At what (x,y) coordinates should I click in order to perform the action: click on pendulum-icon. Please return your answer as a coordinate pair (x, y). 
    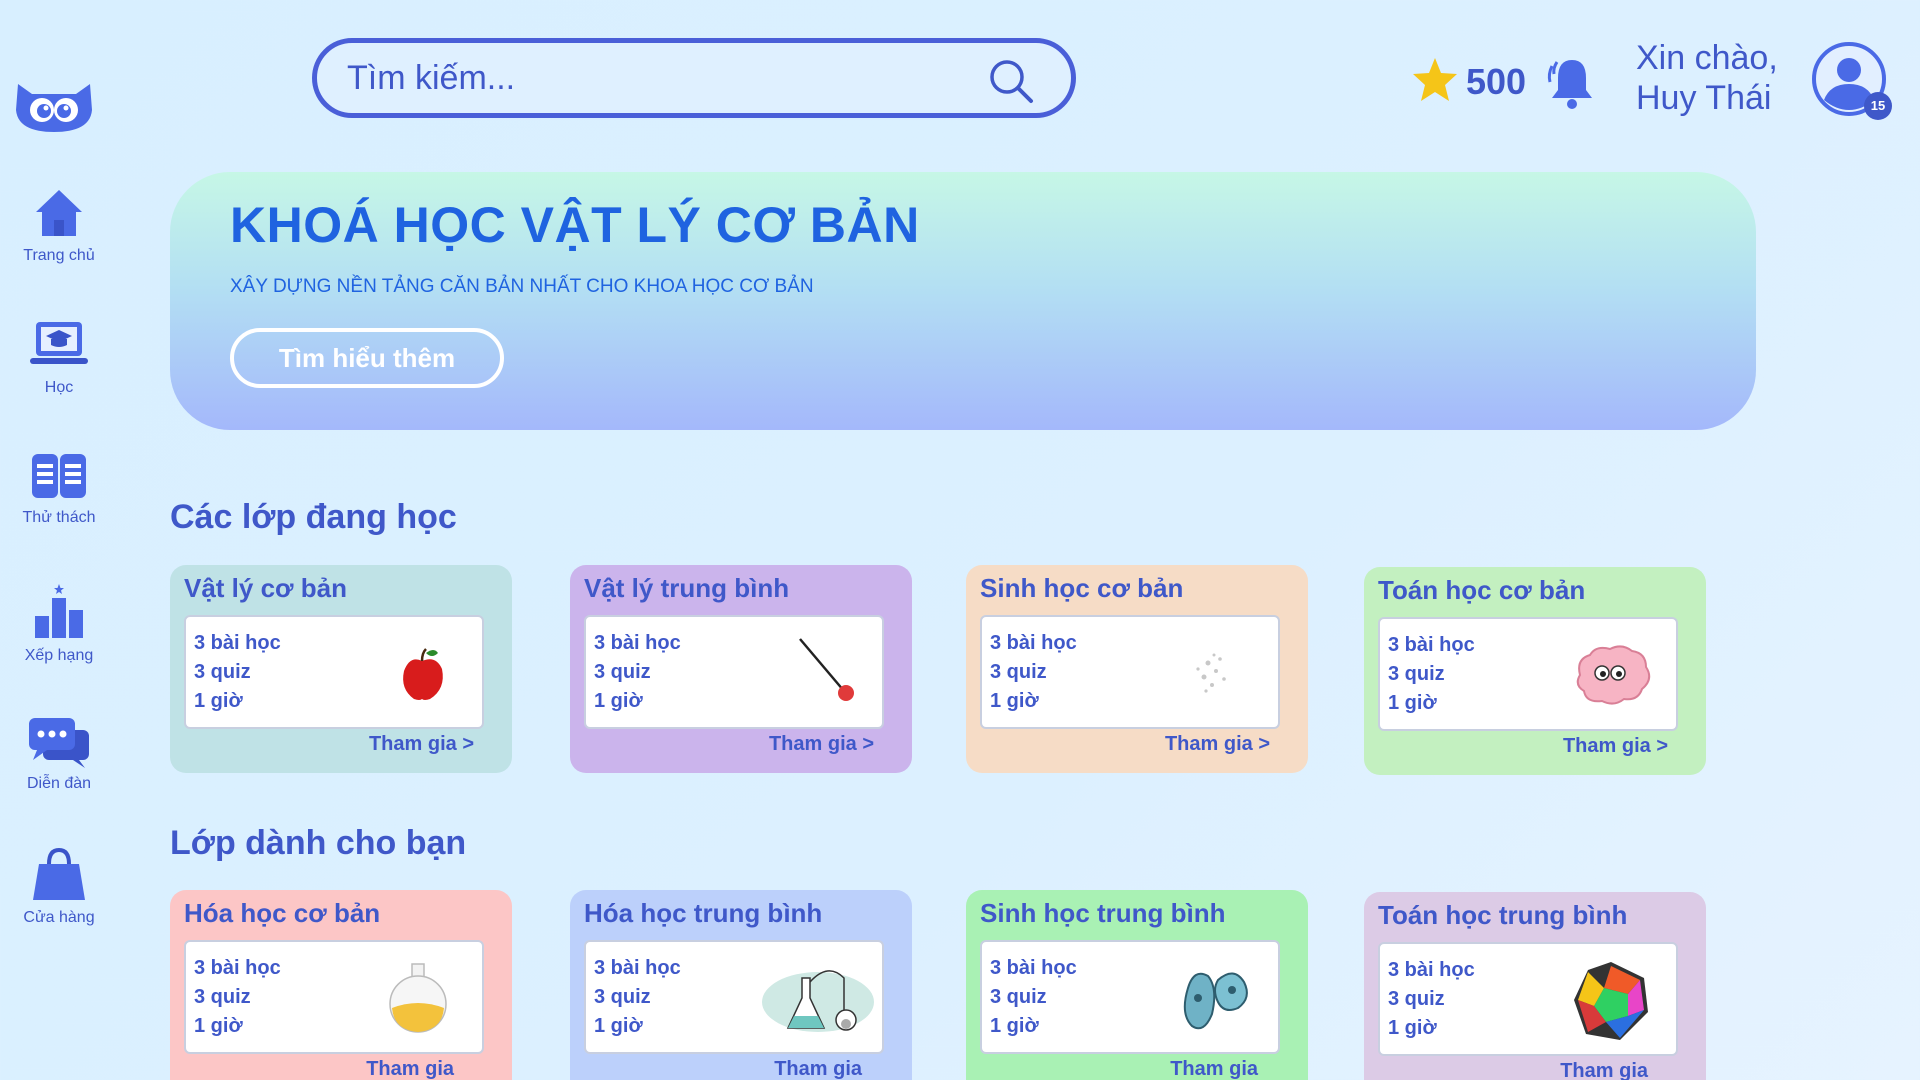
    Looking at the image, I should click on (817, 674).